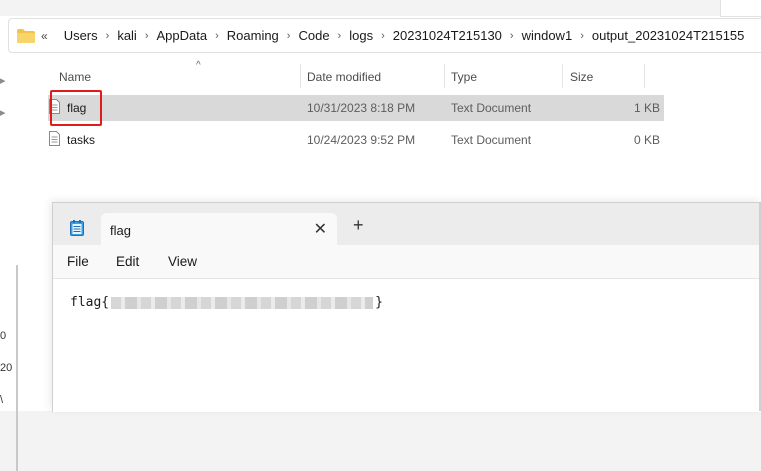  Describe the element at coordinates (313, 35) in the screenshot. I see `breadcrumb-code: Code` at that location.